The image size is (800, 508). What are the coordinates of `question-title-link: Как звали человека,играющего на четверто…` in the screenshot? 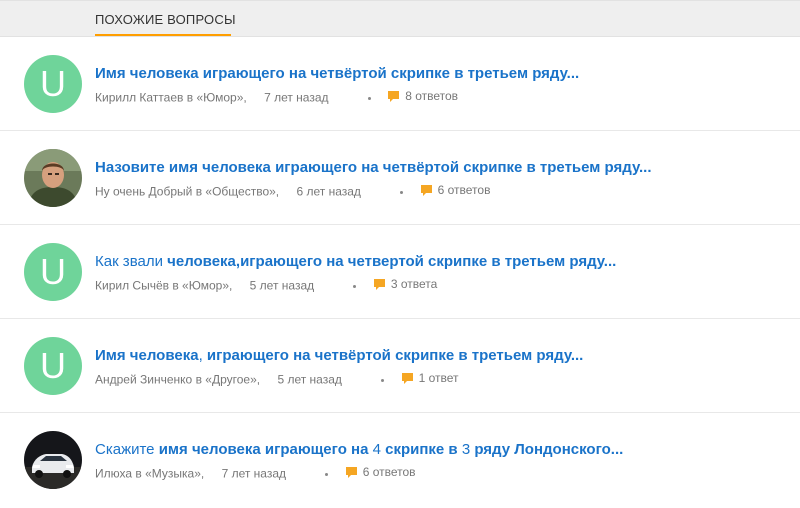 It's located at (355, 262).